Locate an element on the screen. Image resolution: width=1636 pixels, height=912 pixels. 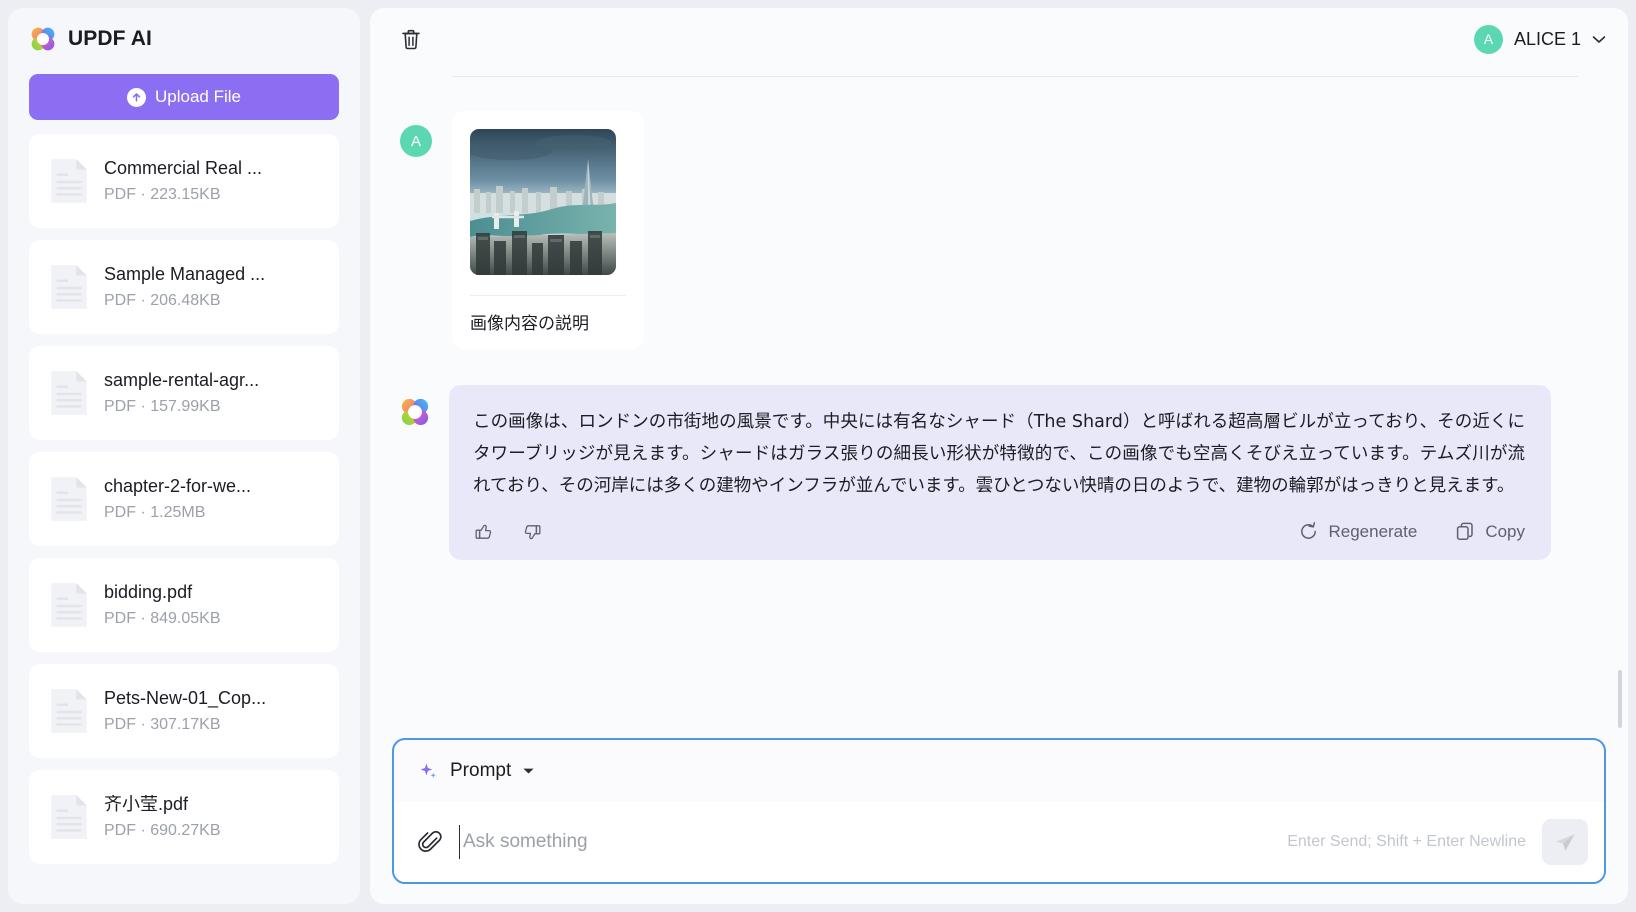
composer-wrapper: Prompt Enter Send; Shift + Enter Newline is located at coordinates (999, 817).